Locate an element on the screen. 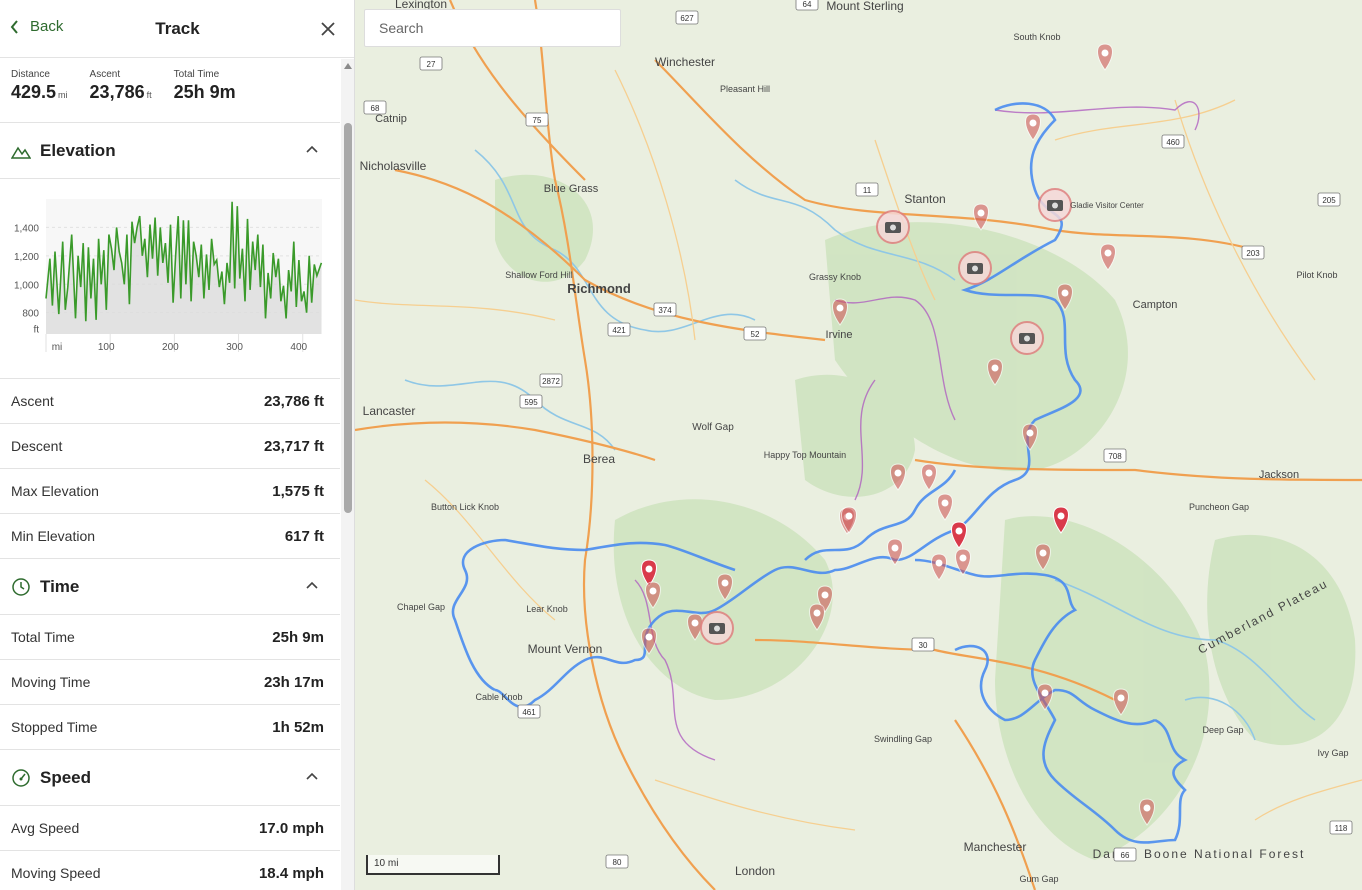 The height and width of the screenshot is (890, 1362). stat-label: Avg Speed is located at coordinates (45, 828).